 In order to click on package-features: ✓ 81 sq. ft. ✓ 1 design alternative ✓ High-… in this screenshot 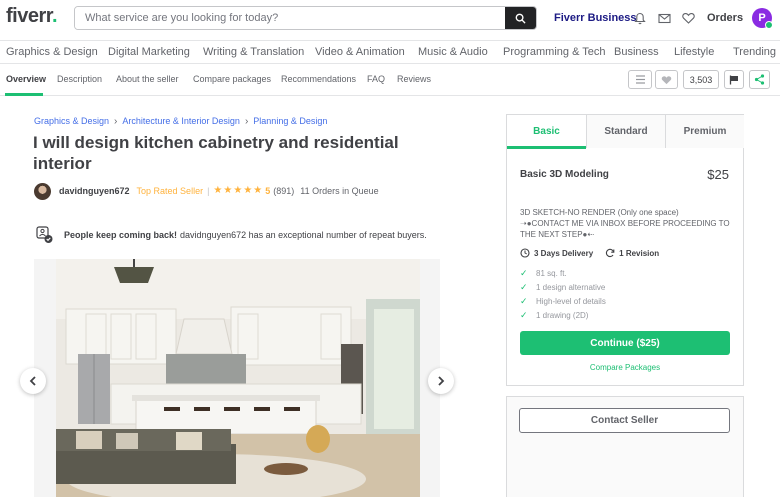, I will do `click(563, 294)`.